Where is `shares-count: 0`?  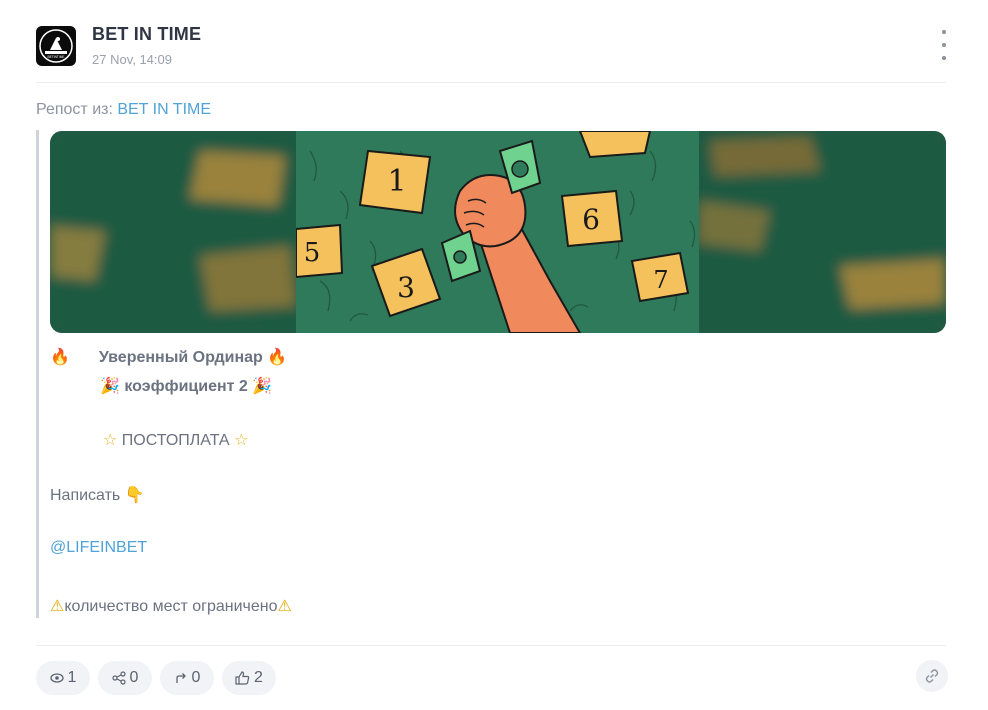
shares-count: 0 is located at coordinates (134, 677).